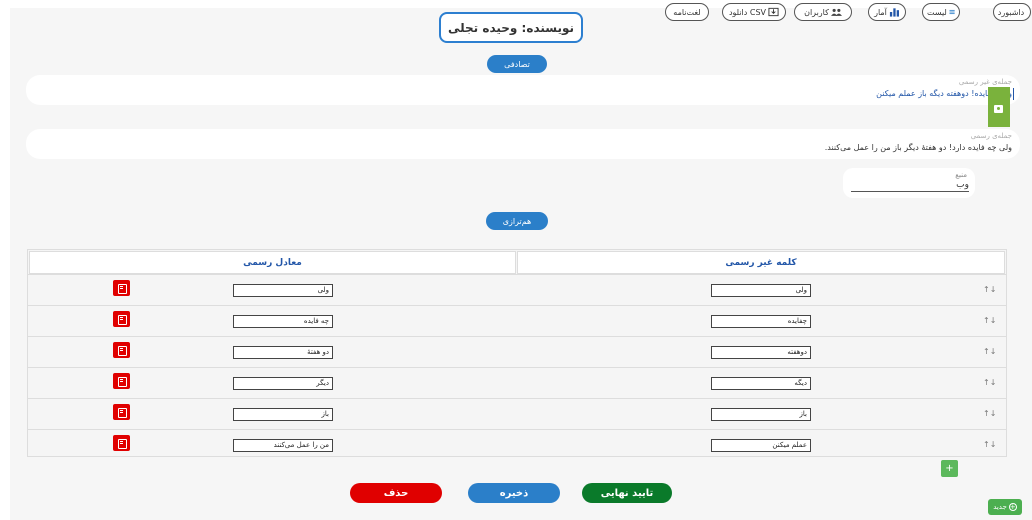  I want to click on camera-icon, so click(998, 109).